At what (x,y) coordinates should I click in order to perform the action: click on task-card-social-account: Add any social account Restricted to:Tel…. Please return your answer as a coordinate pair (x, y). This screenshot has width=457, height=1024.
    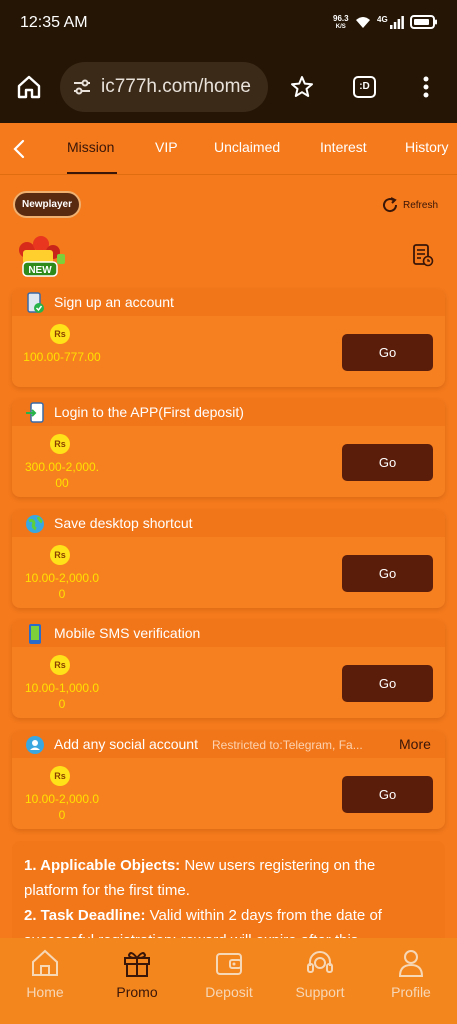
    Looking at the image, I should click on (228, 780).